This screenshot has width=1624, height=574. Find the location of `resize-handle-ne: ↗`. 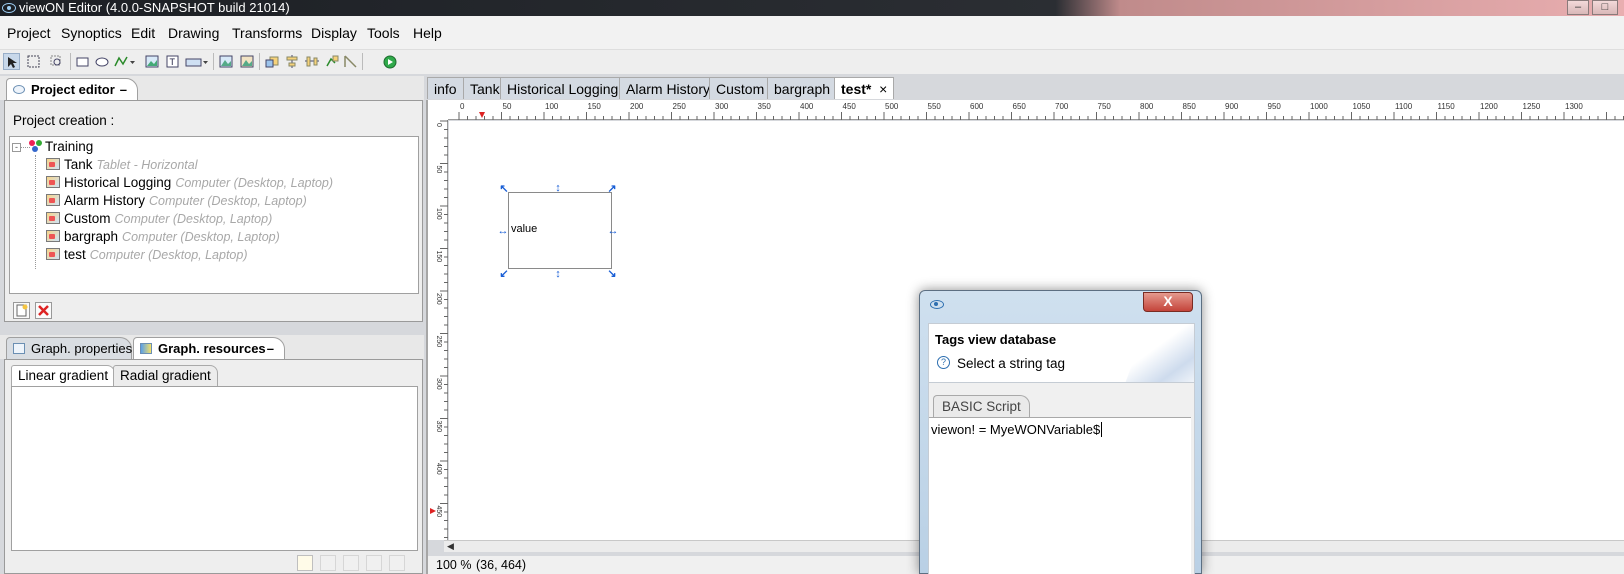

resize-handle-ne: ↗ is located at coordinates (612, 189).